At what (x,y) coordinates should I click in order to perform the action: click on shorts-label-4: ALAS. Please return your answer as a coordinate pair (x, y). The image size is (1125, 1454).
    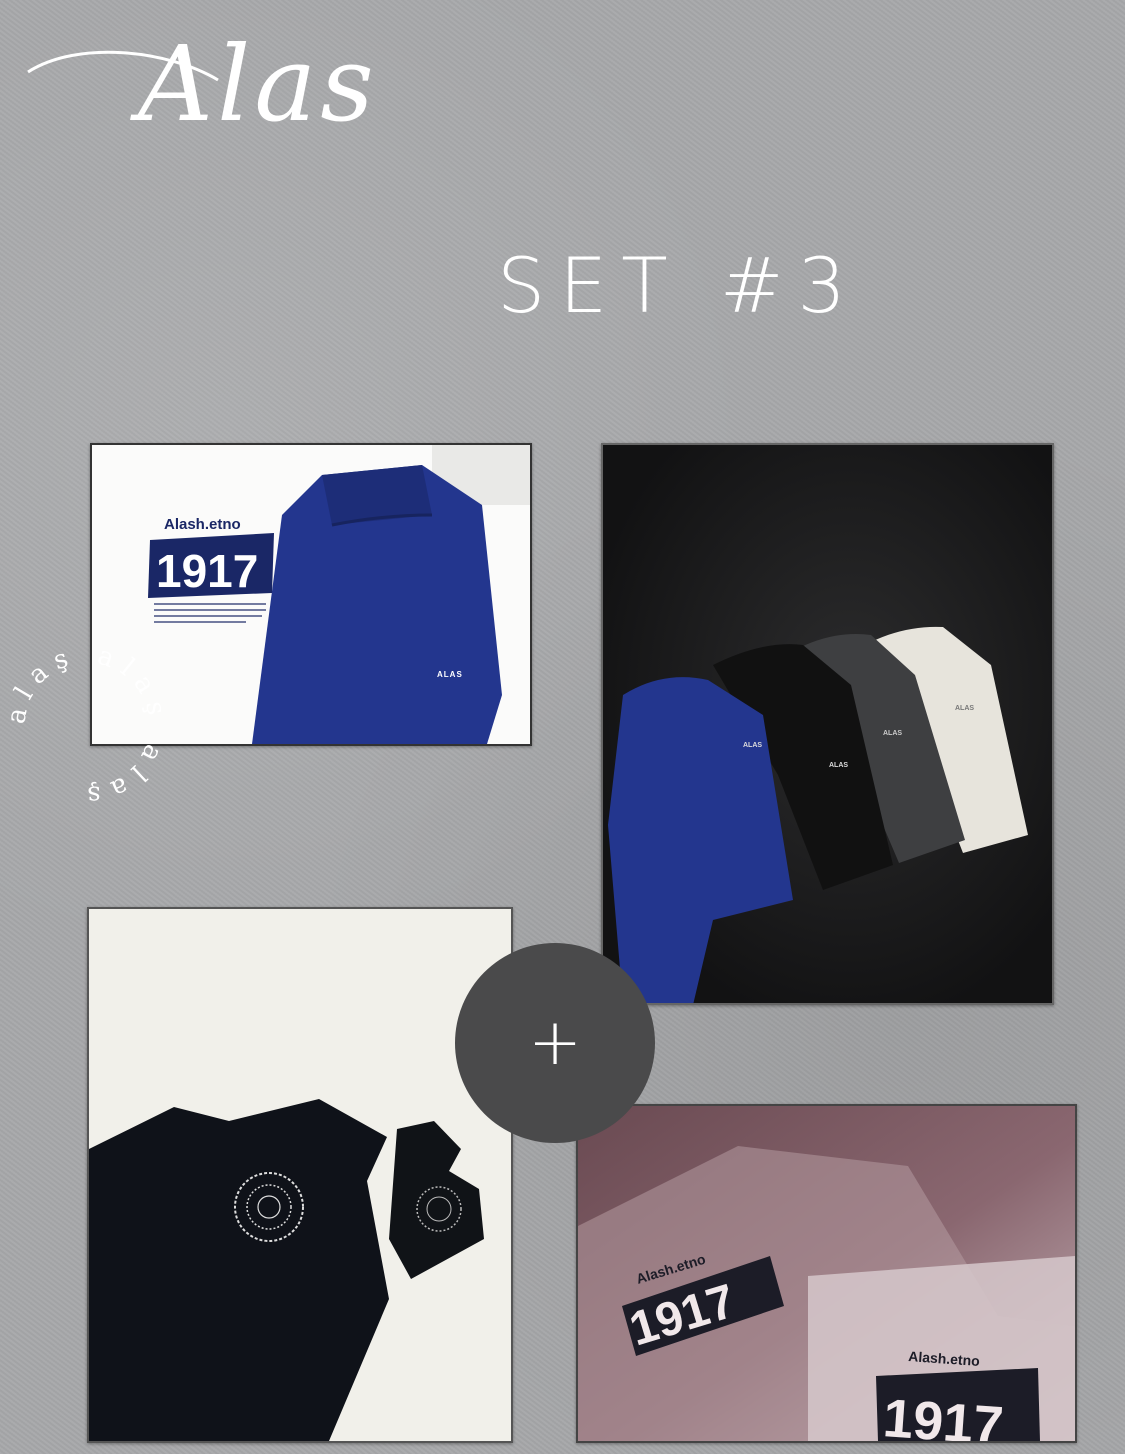
    Looking at the image, I should click on (964, 708).